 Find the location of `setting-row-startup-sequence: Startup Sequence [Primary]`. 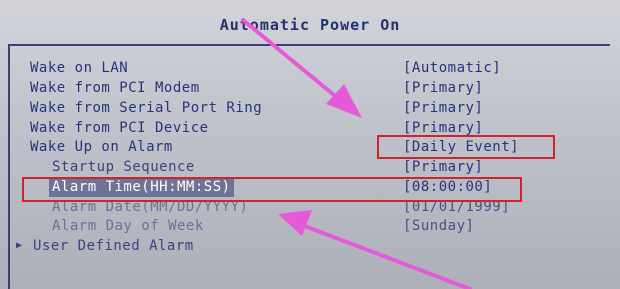

setting-row-startup-sequence: Startup Sequence [Primary] is located at coordinates (310, 167).